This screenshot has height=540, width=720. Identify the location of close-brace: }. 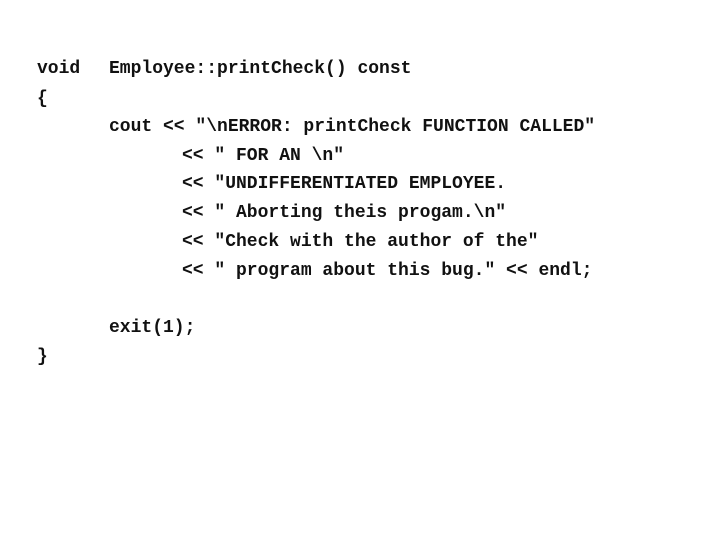
(42, 357).